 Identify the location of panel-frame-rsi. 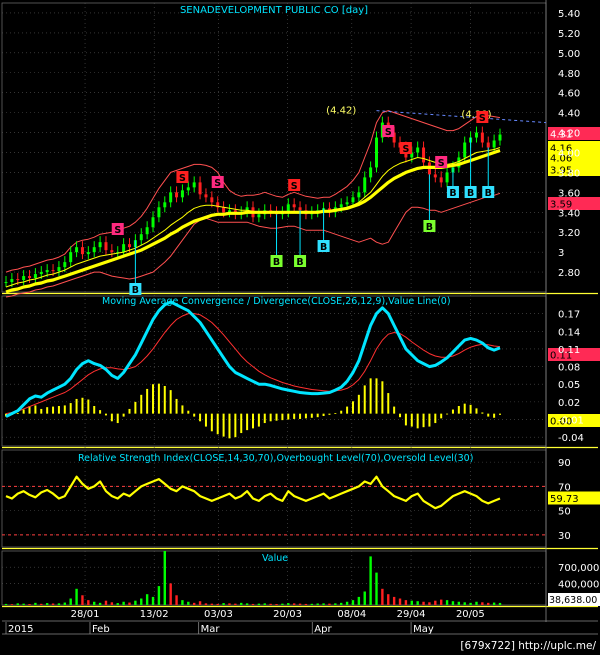
(274, 498).